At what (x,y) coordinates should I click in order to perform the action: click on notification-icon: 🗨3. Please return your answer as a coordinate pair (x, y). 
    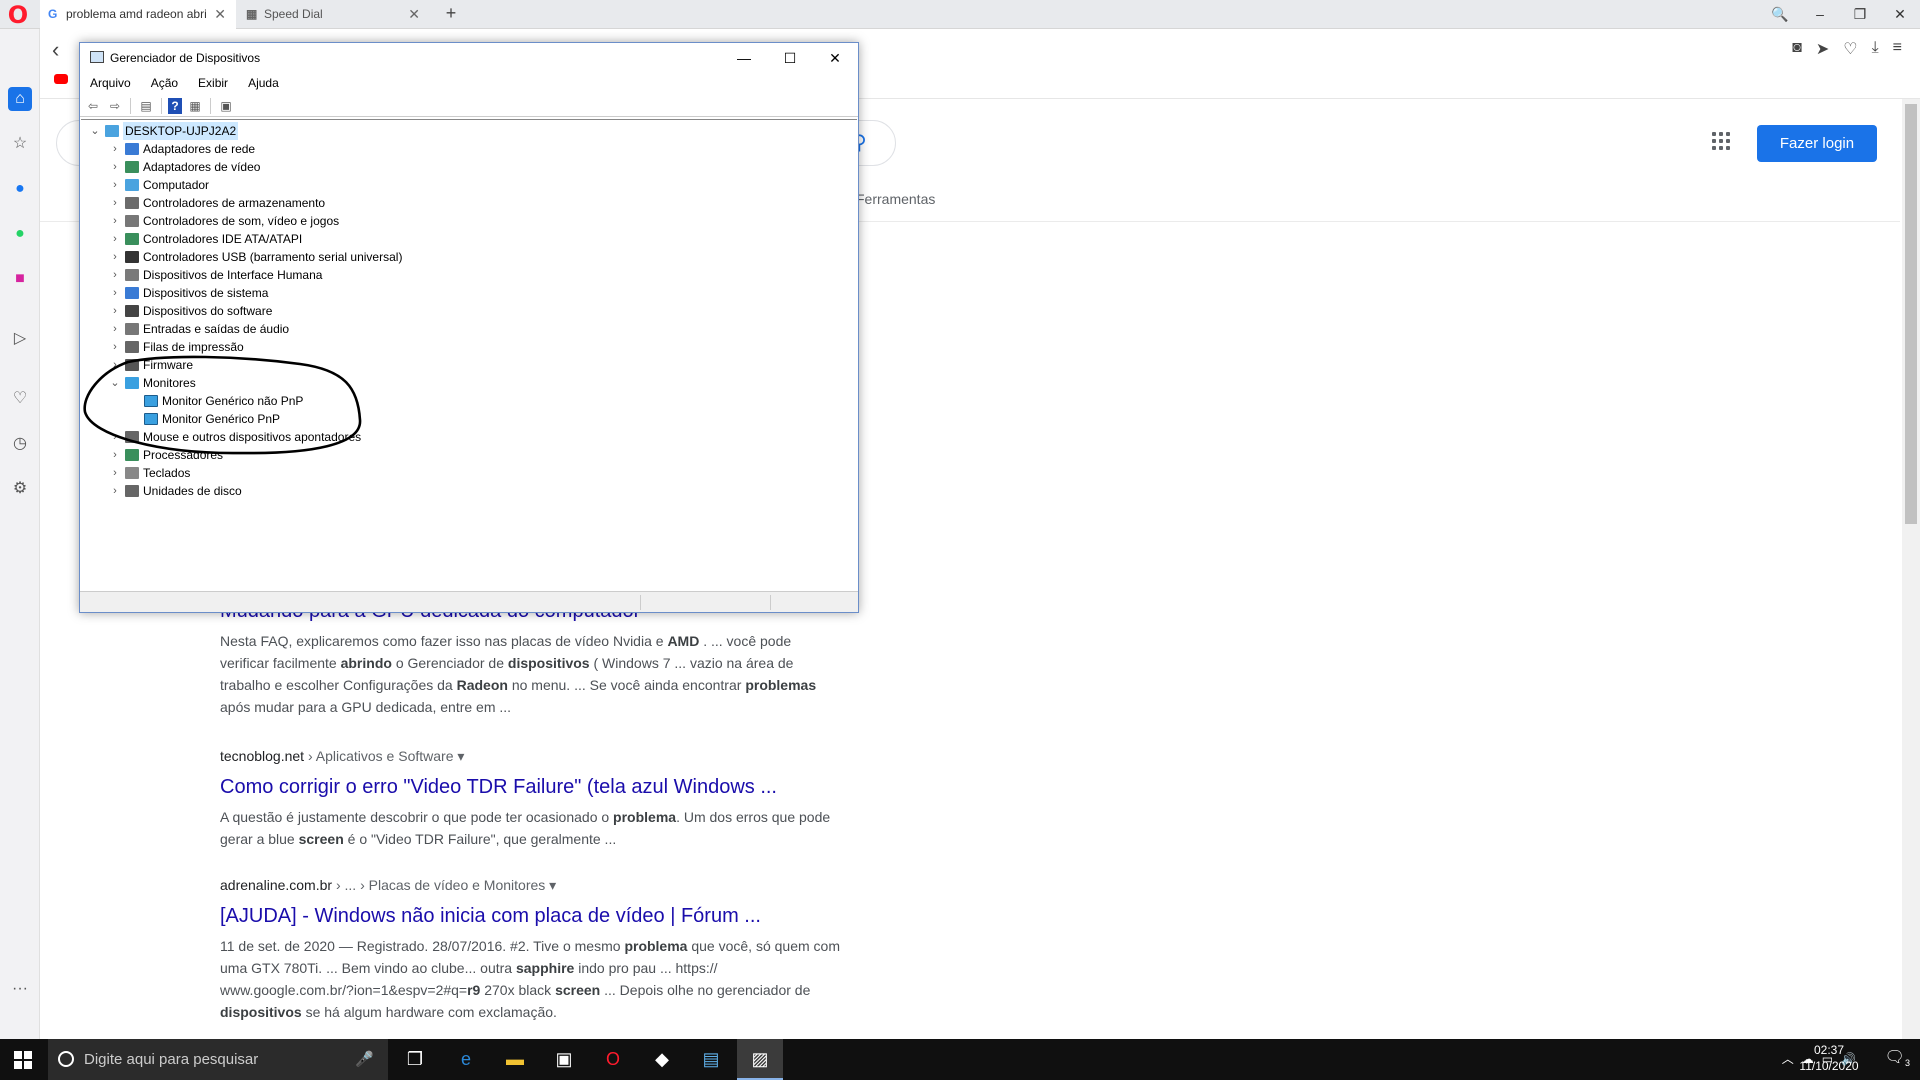
    Looking at the image, I should click on (1897, 1057).